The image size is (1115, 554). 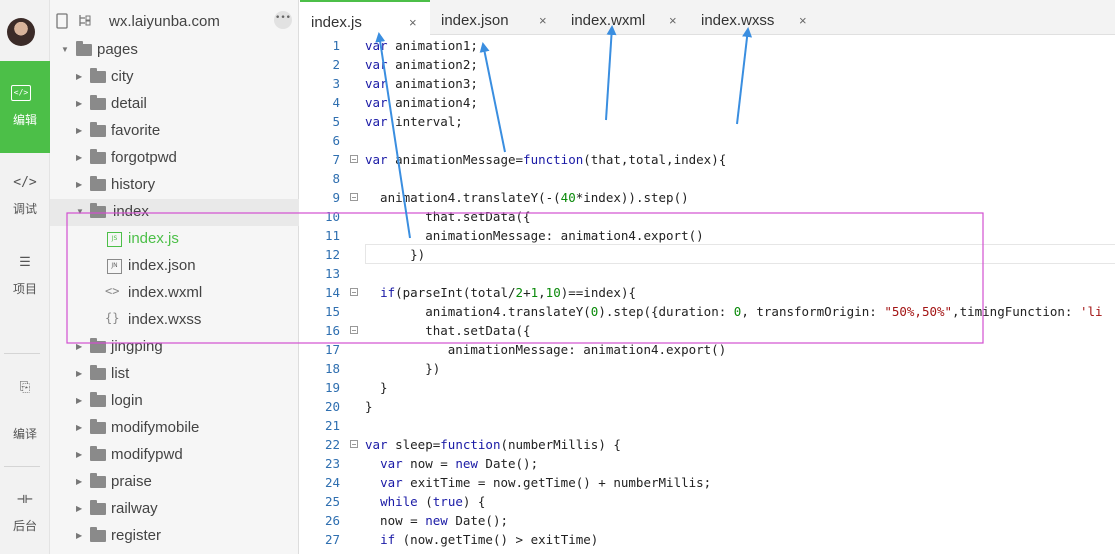 What do you see at coordinates (336, 102) in the screenshot?
I see `line-number: 4` at bounding box center [336, 102].